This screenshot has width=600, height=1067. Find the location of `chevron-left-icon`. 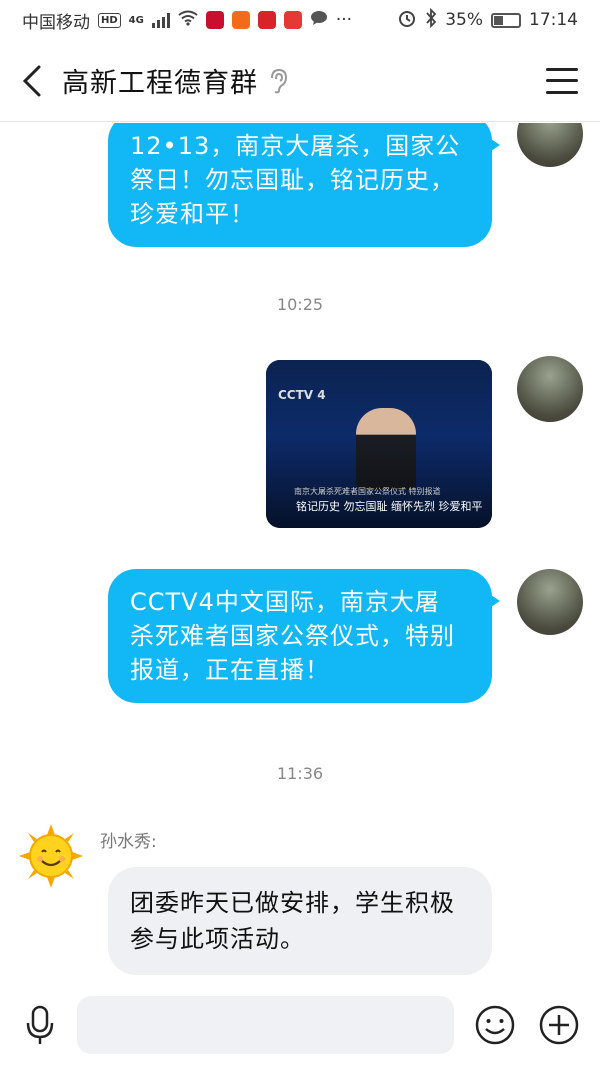

chevron-left-icon is located at coordinates (34, 81).